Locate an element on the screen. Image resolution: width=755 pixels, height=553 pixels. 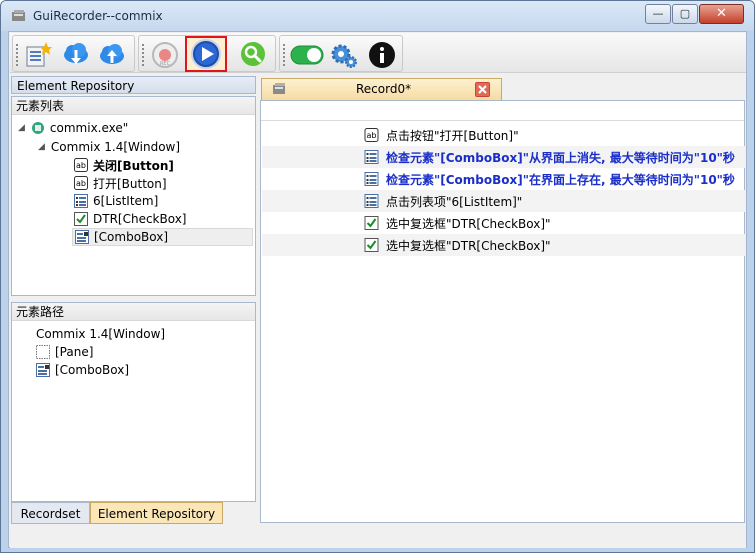
app-icon is located at coordinates (37, 128).